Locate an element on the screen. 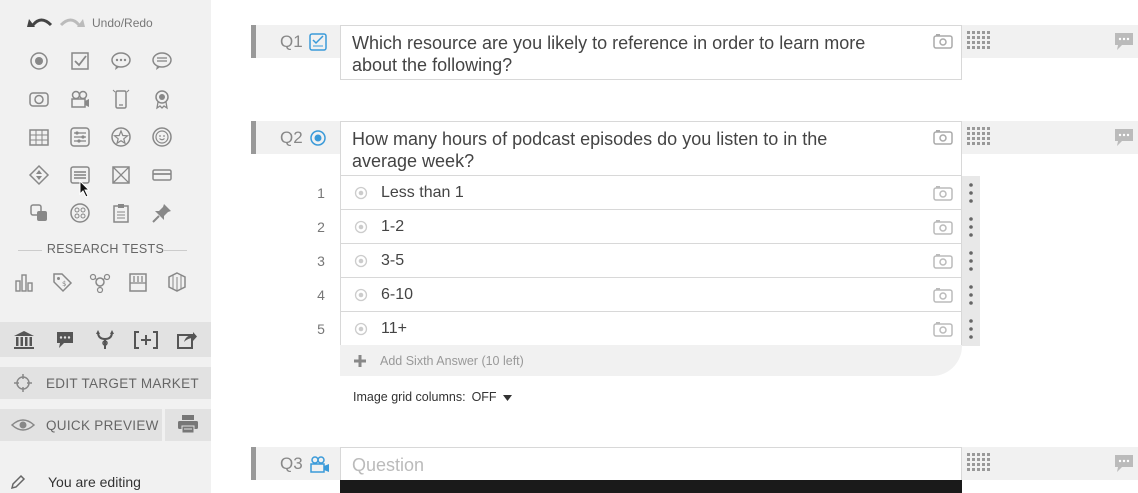 The image size is (1138, 493). answer-row: 11+ is located at coordinates (651, 329).